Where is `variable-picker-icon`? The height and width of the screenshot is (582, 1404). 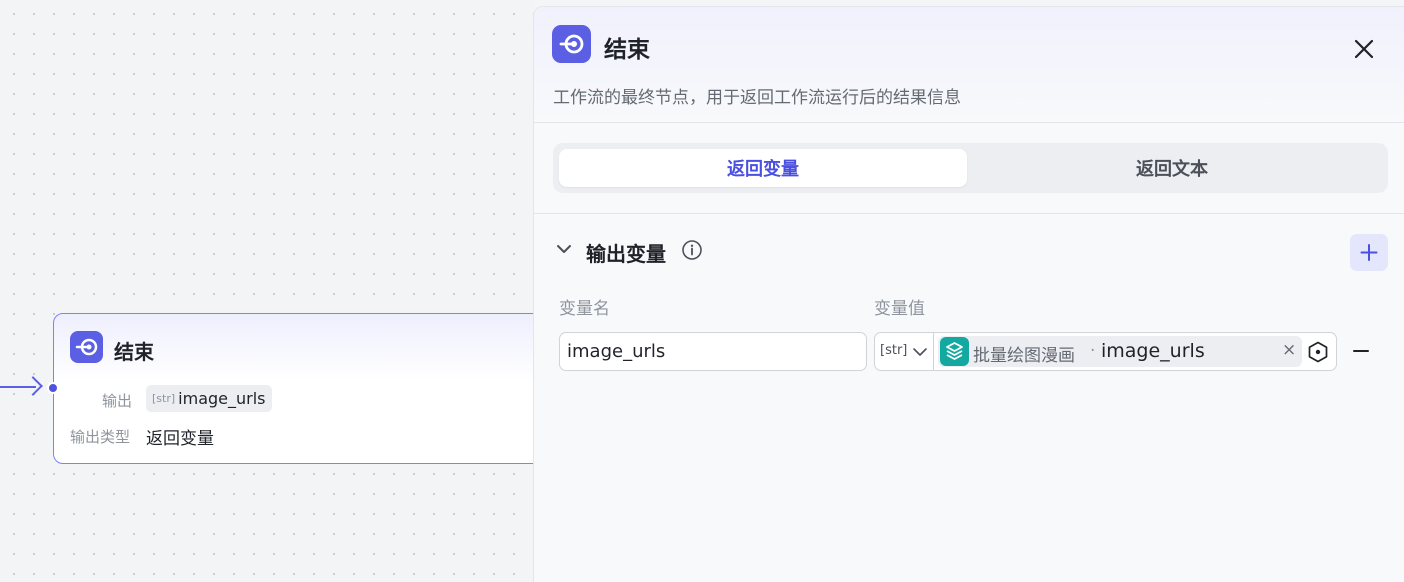 variable-picker-icon is located at coordinates (1318, 352).